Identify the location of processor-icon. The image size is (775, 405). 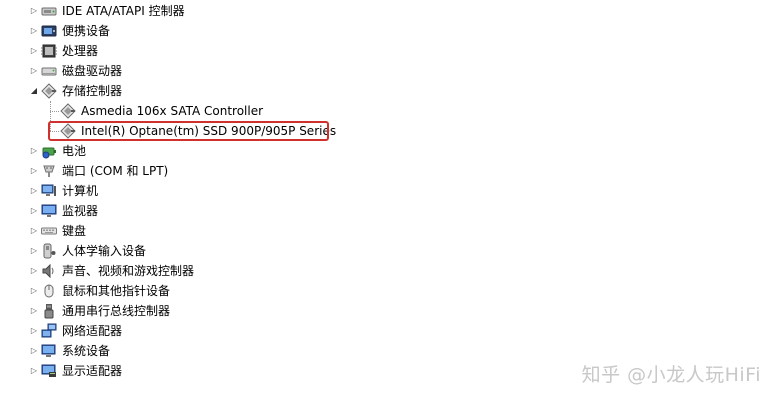
(49, 51).